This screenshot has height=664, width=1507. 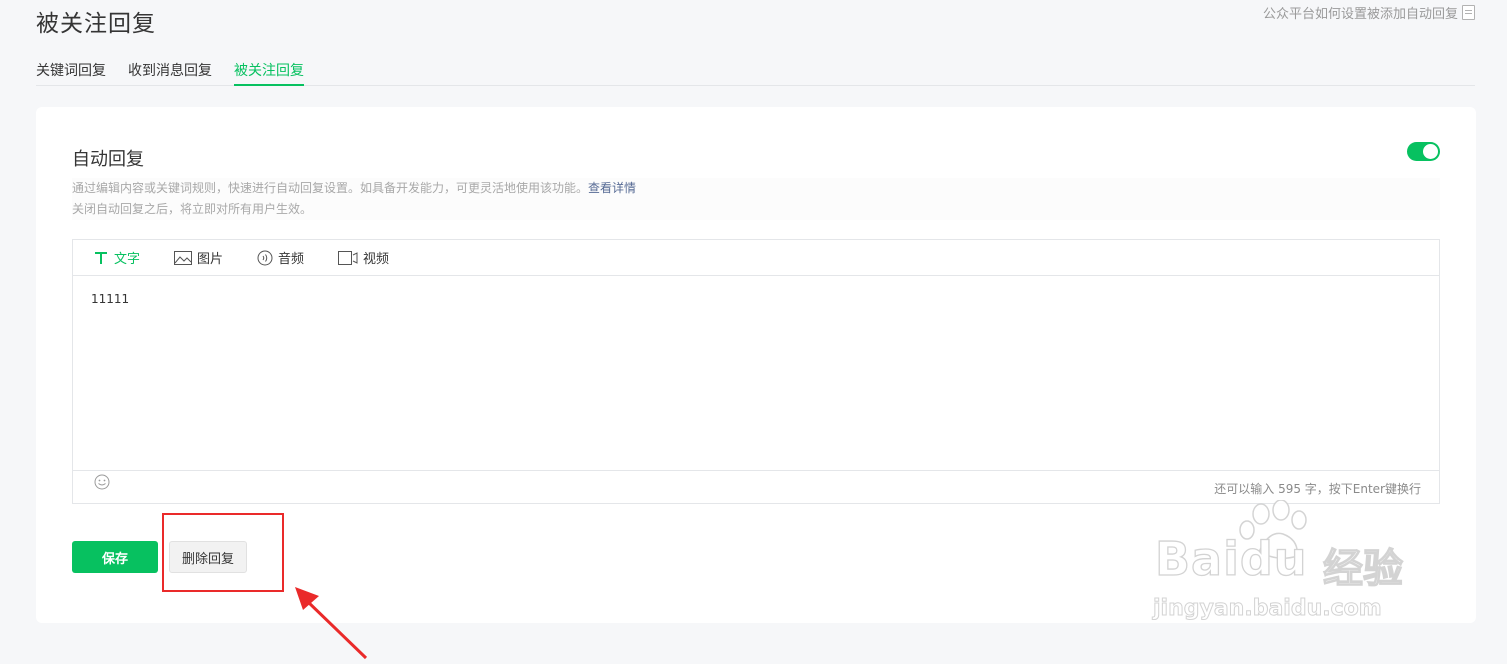 What do you see at coordinates (756, 258) in the screenshot?
I see `editor-type-tabs: 文字 图片 音频 视频` at bounding box center [756, 258].